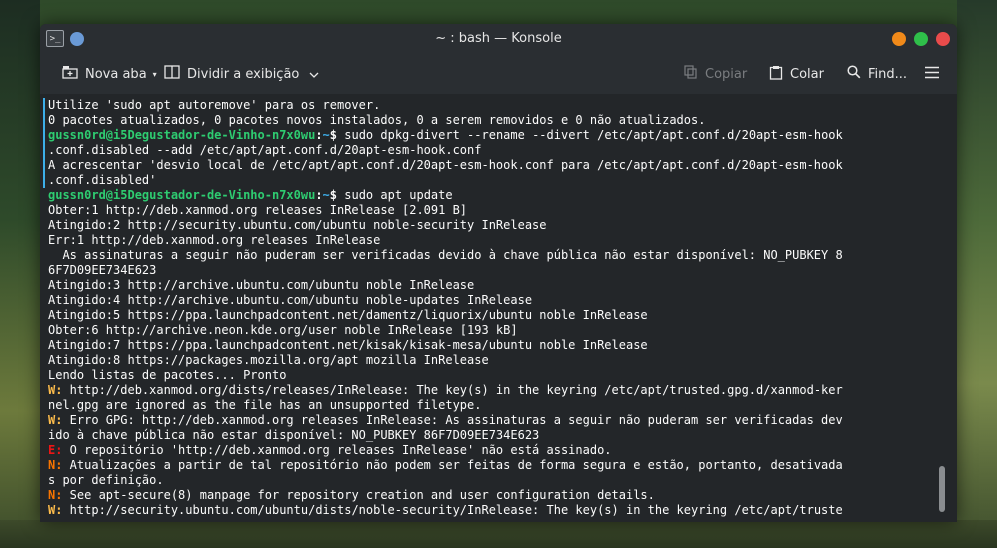  Describe the element at coordinates (942, 489) in the screenshot. I see `scrollbar` at that location.